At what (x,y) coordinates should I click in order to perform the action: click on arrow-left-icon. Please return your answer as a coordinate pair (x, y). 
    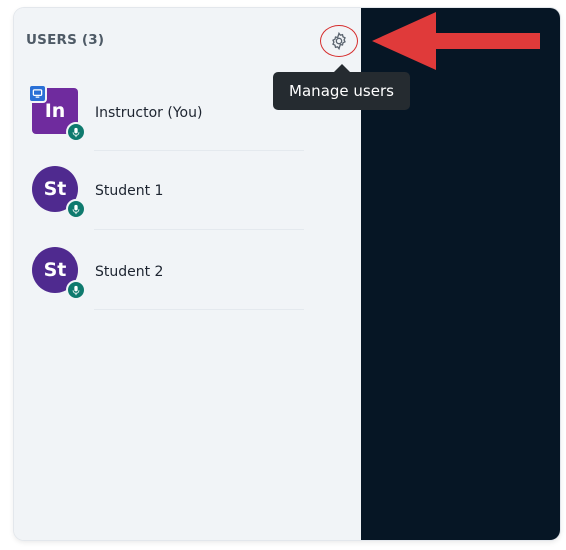
    Looking at the image, I should click on (456, 41).